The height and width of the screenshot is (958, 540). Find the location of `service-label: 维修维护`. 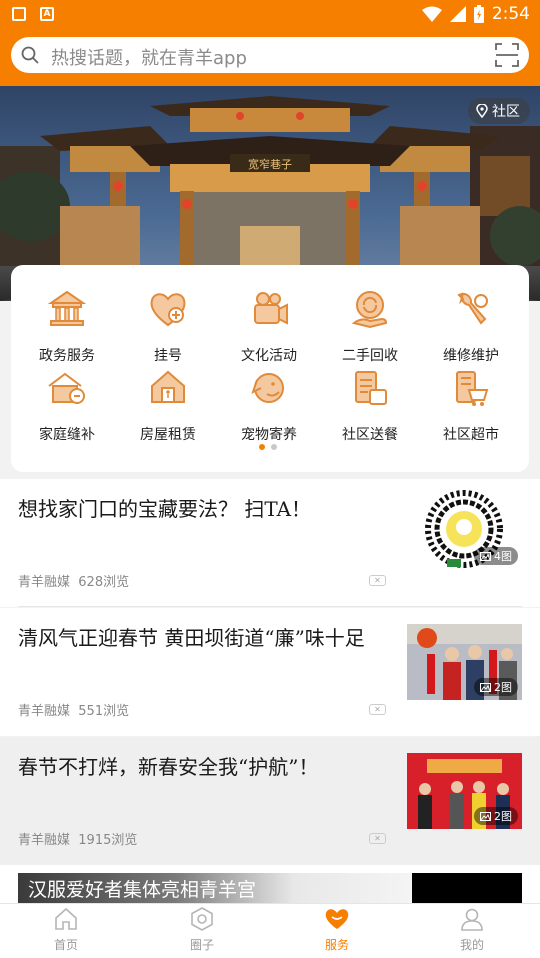

service-label: 维修维护 is located at coordinates (471, 356).